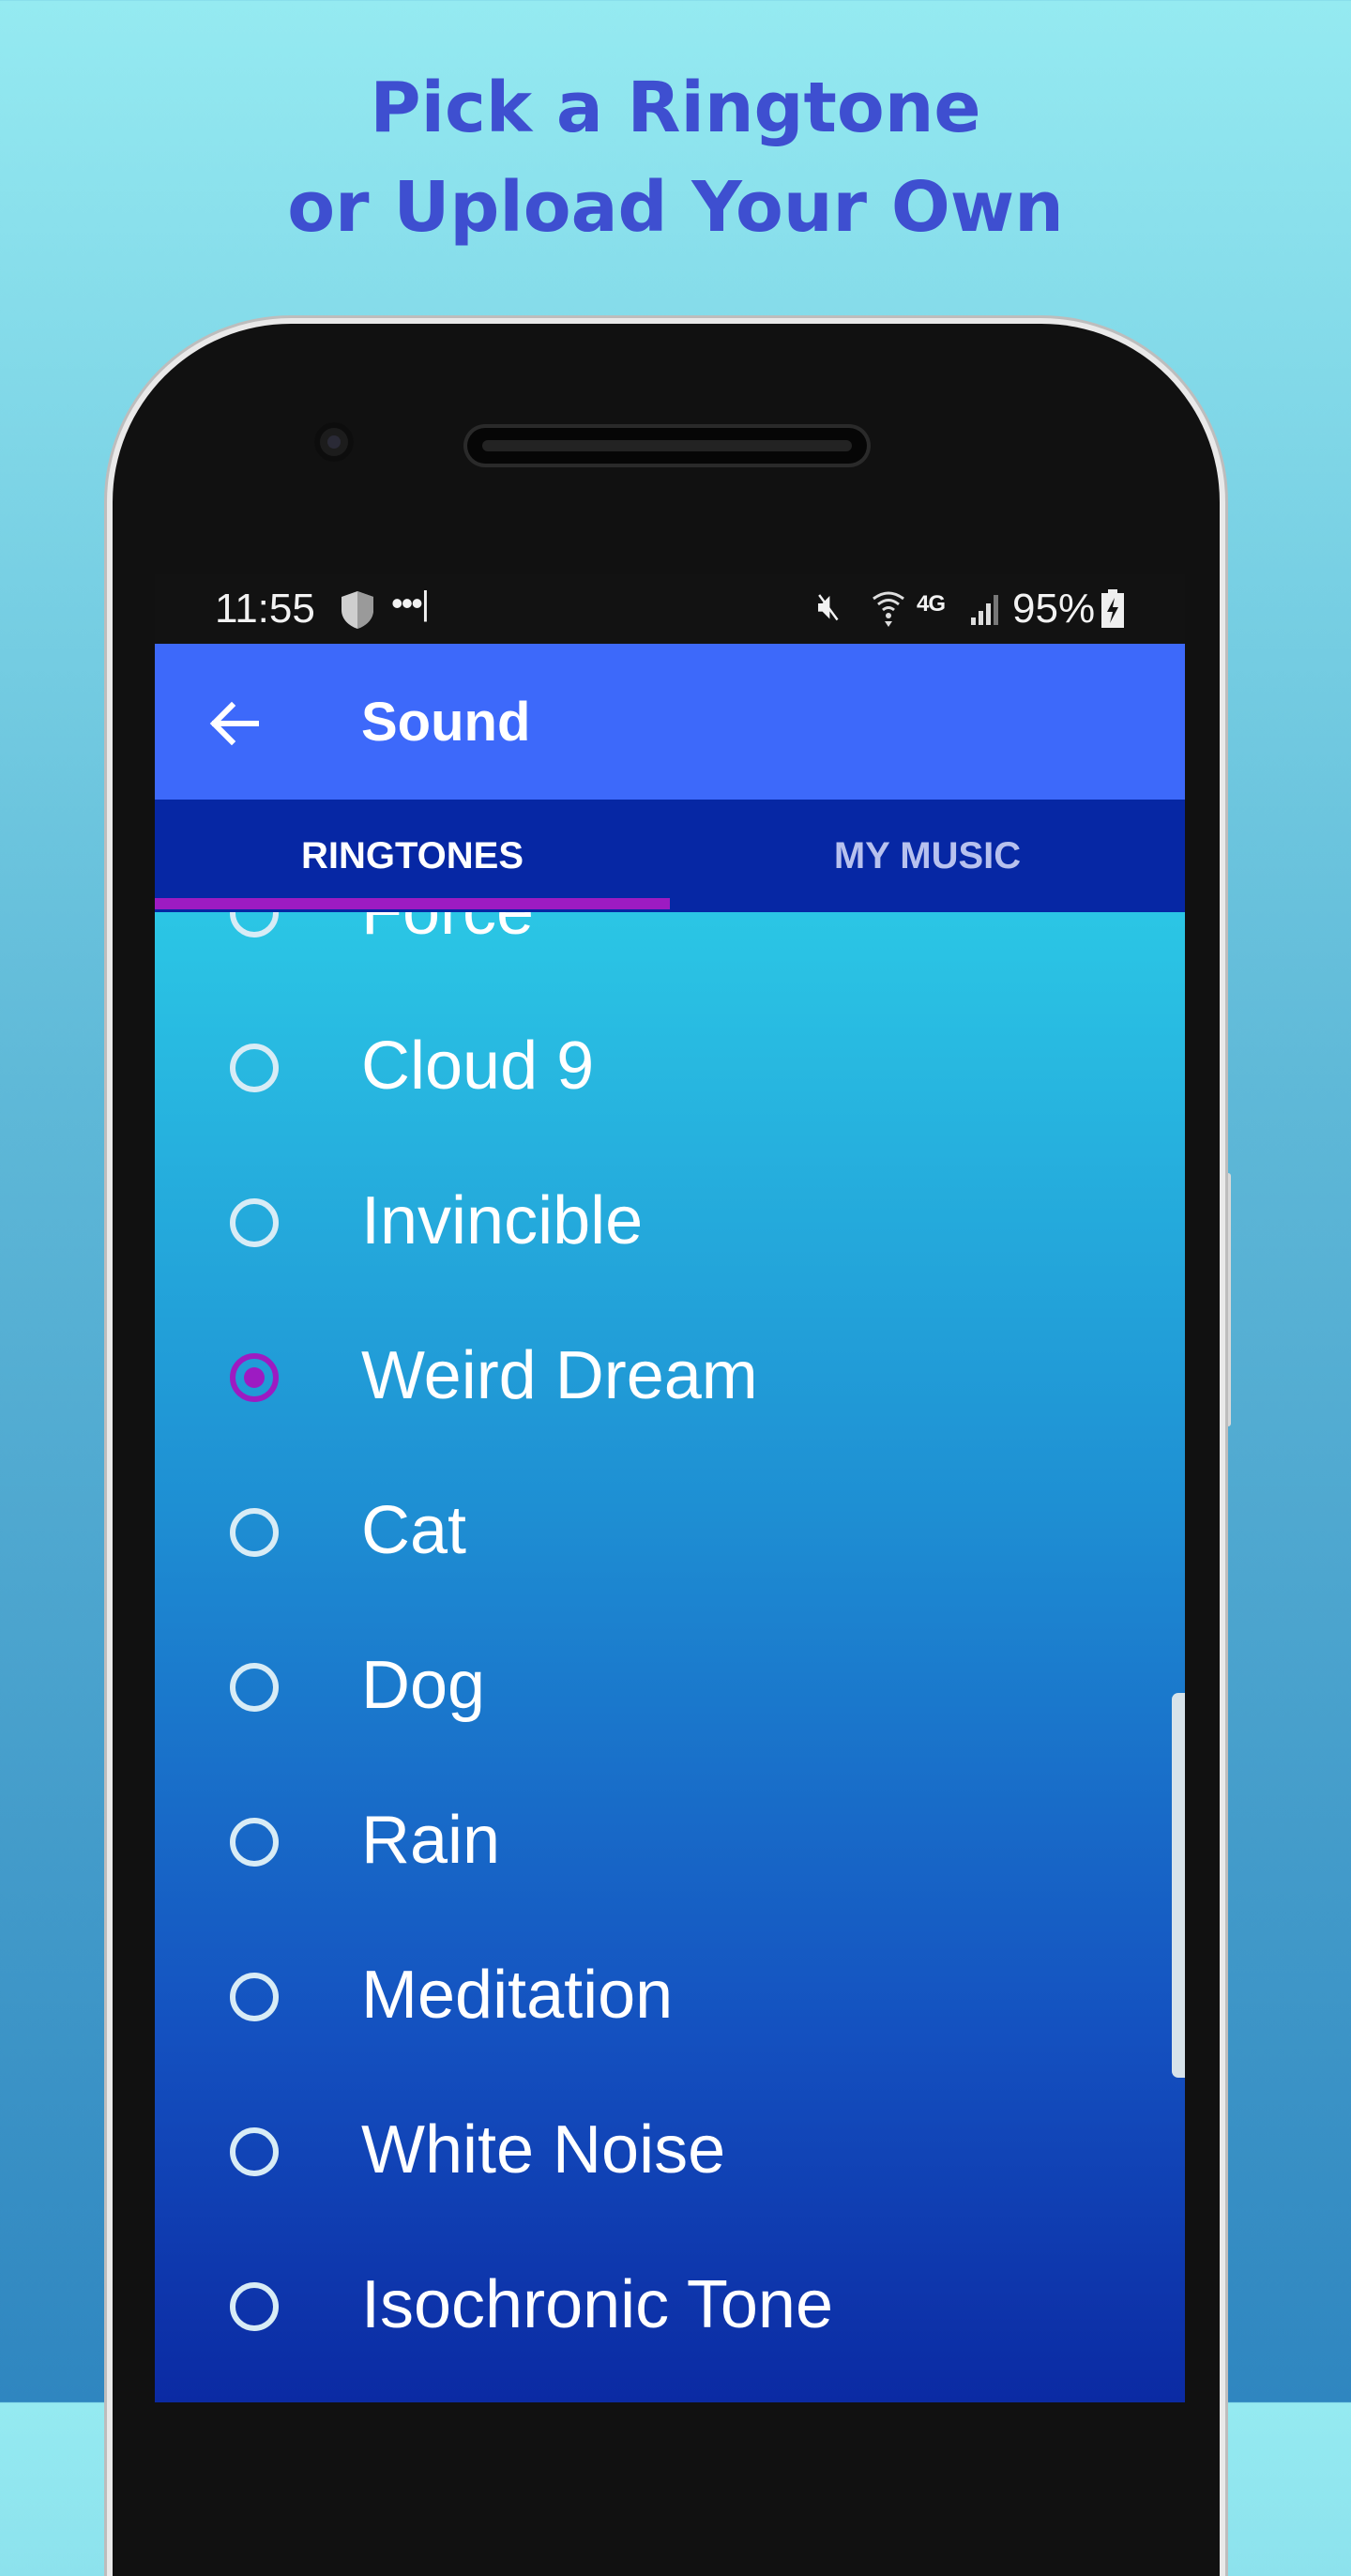 The image size is (1351, 2576). I want to click on ringtone-label: Force, so click(447, 931).